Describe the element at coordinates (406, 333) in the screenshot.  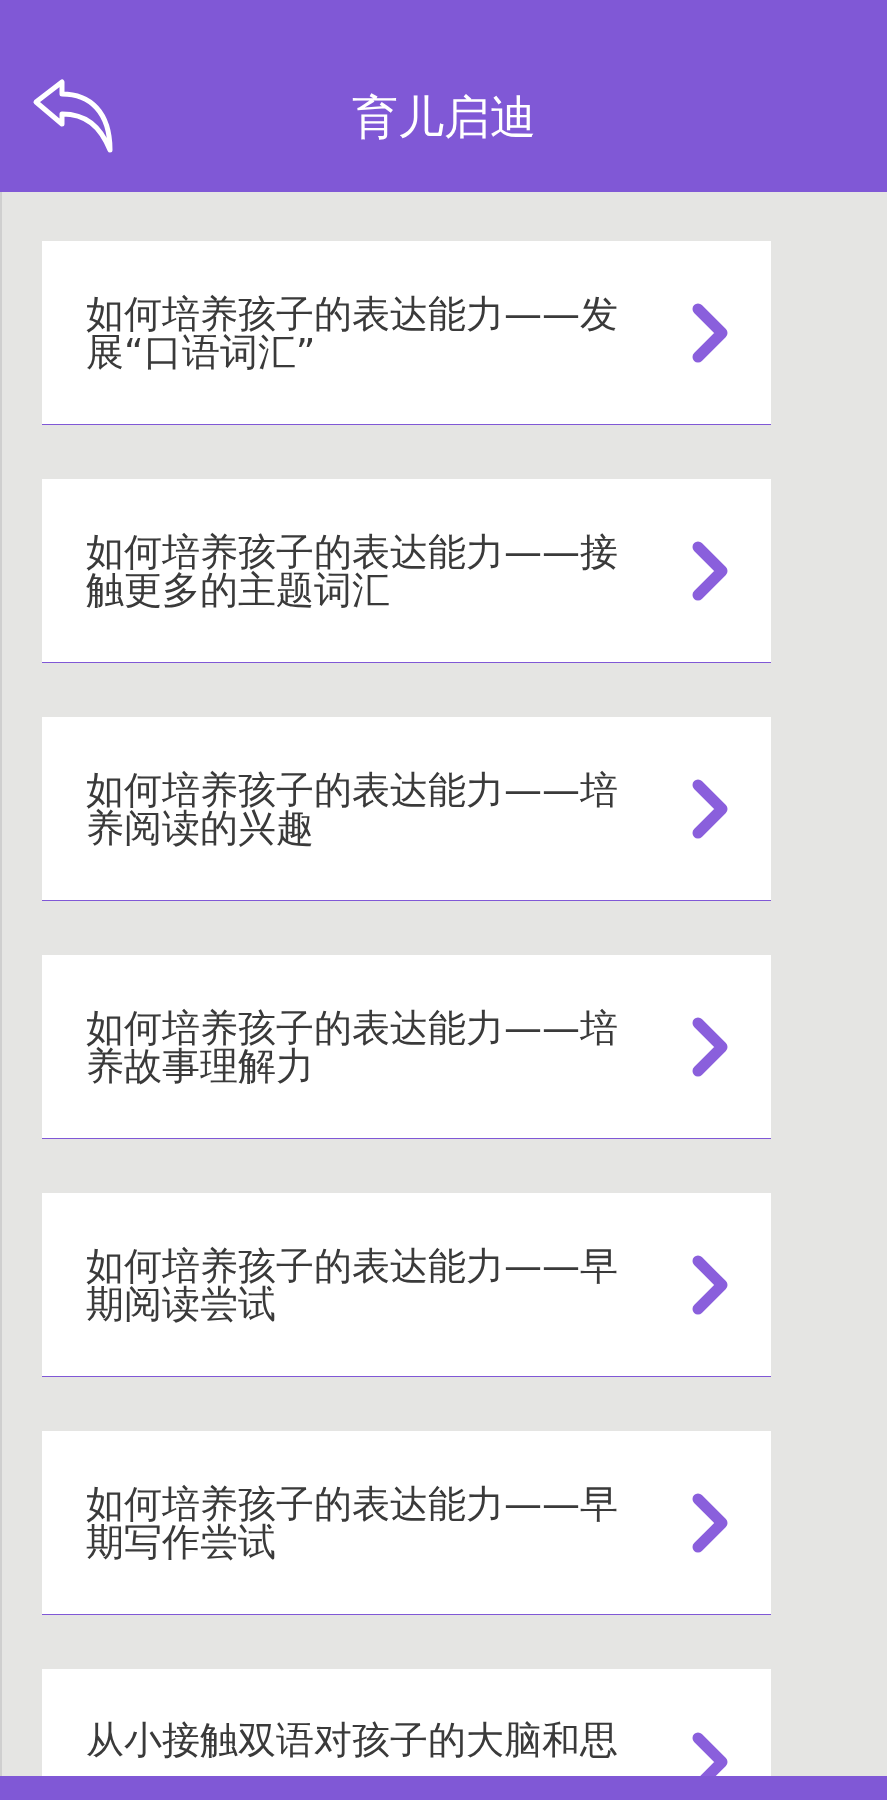
I see `article-item: 如何培养孩子的表达能力——发展“口语词汇”` at that location.